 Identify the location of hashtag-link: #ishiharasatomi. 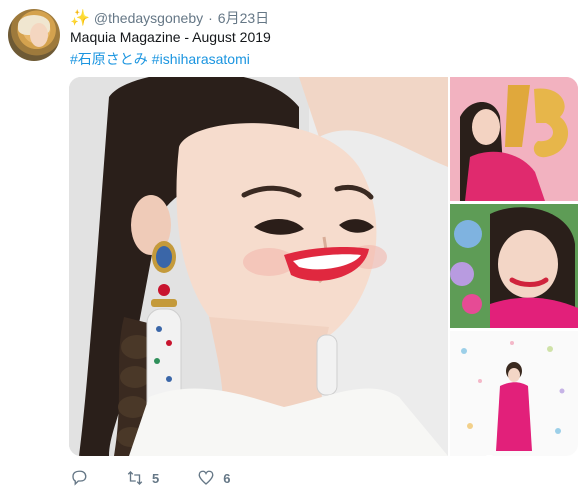
(201, 59).